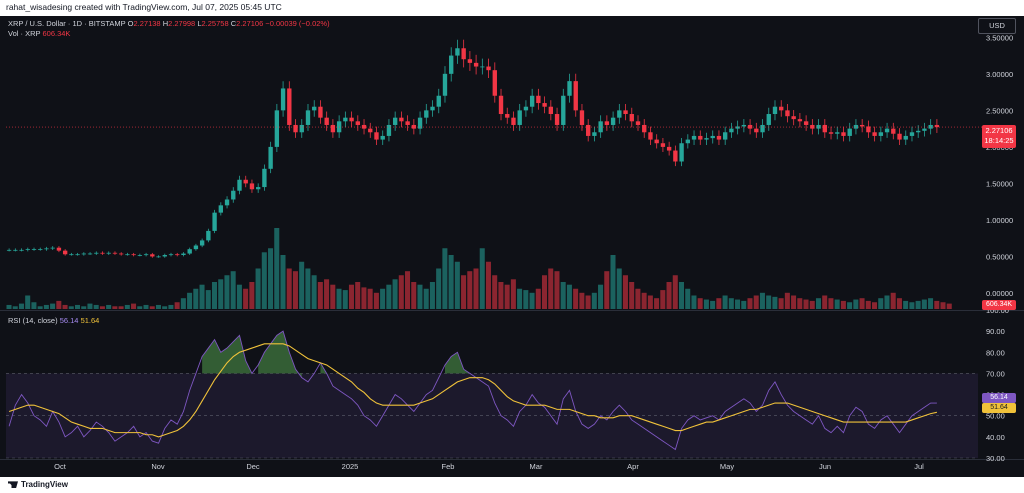 The image size is (1024, 493). Describe the element at coordinates (999, 256) in the screenshot. I see `price-axis-tick: 0.50000` at that location.